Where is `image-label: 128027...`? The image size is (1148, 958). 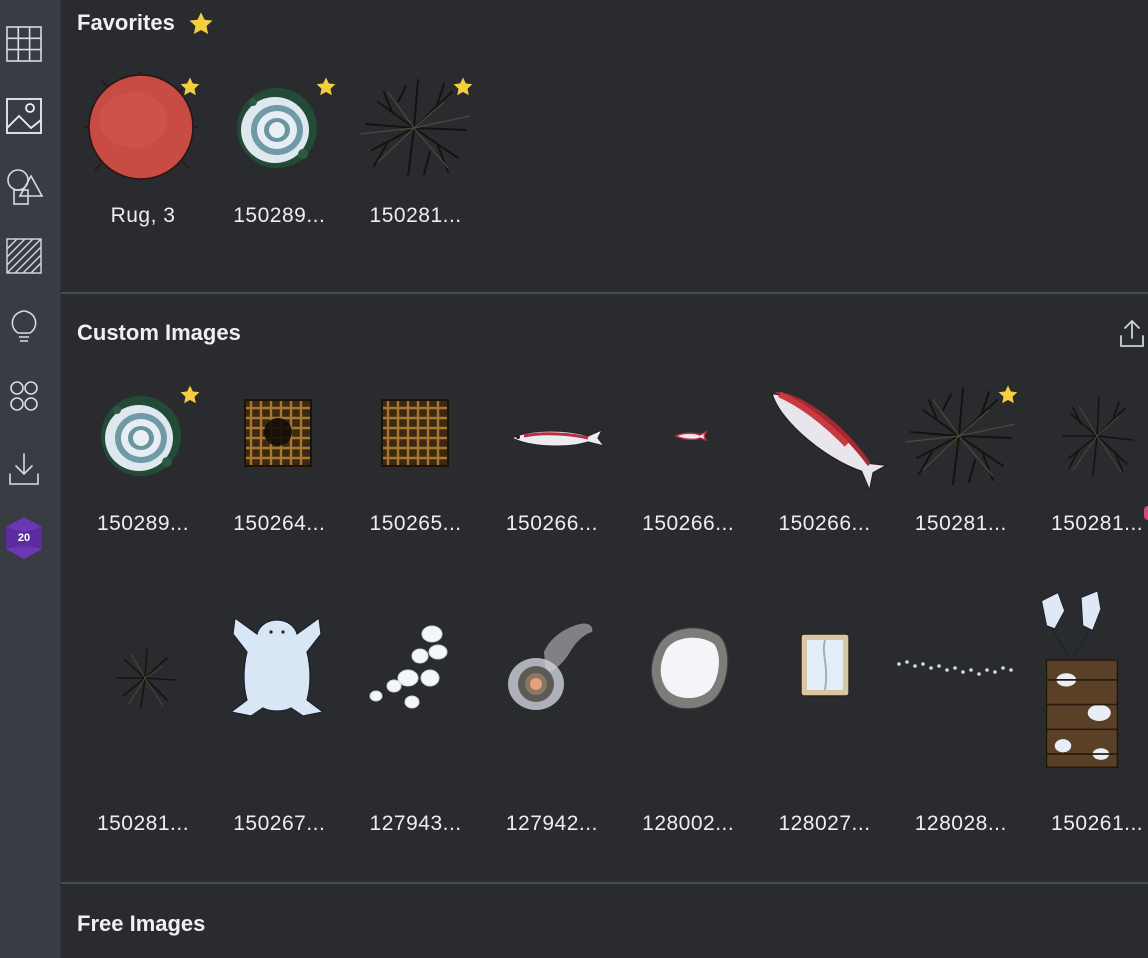
image-label: 128027... is located at coordinates (824, 823).